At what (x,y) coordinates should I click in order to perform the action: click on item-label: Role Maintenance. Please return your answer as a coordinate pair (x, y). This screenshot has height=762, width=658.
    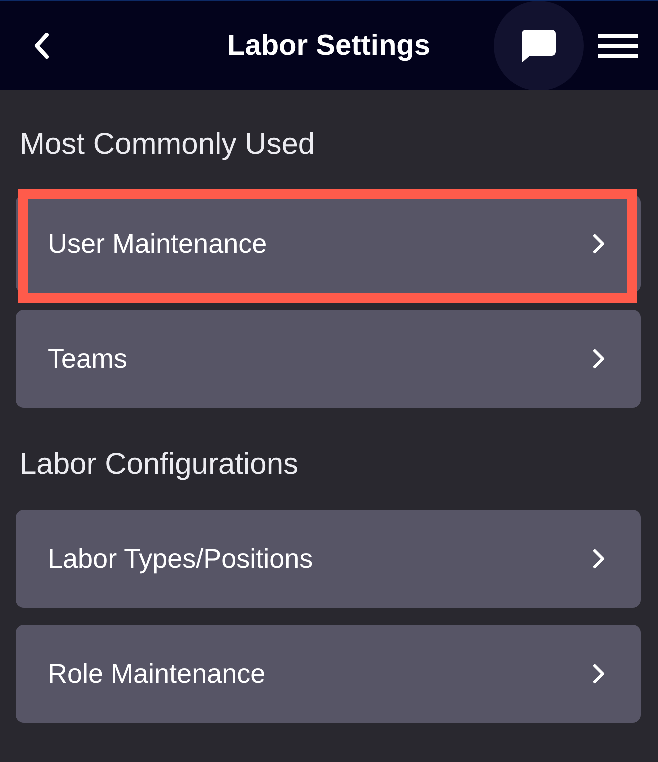
    Looking at the image, I should click on (157, 674).